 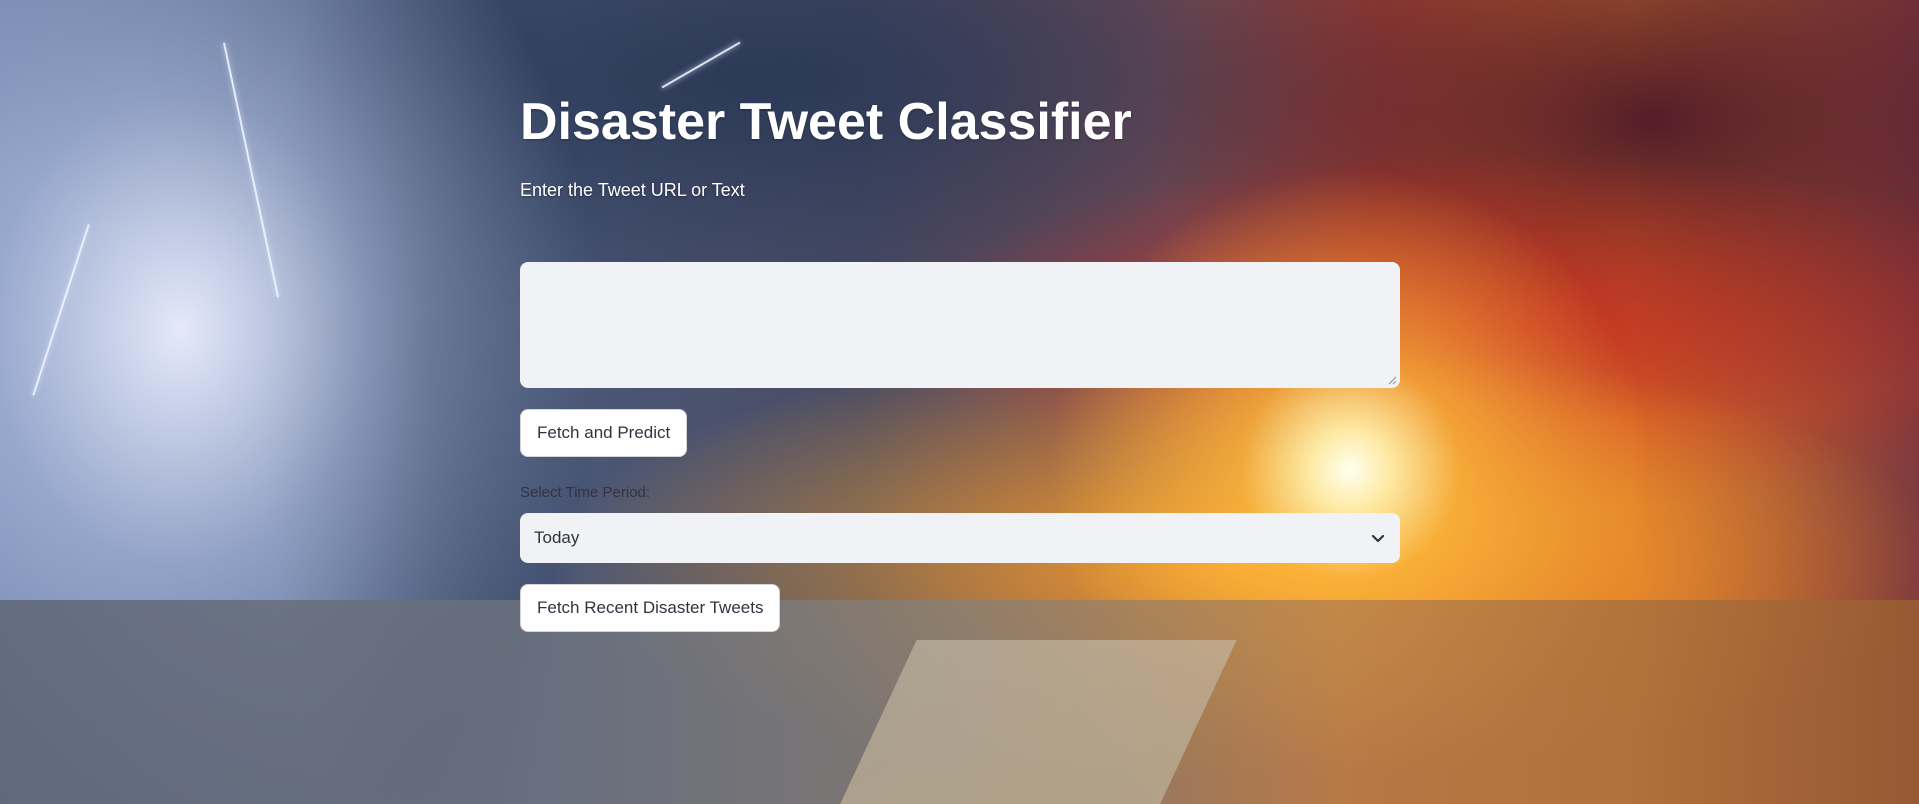 I want to click on page-title: Disaster Tweet Classifier, so click(x=826, y=122).